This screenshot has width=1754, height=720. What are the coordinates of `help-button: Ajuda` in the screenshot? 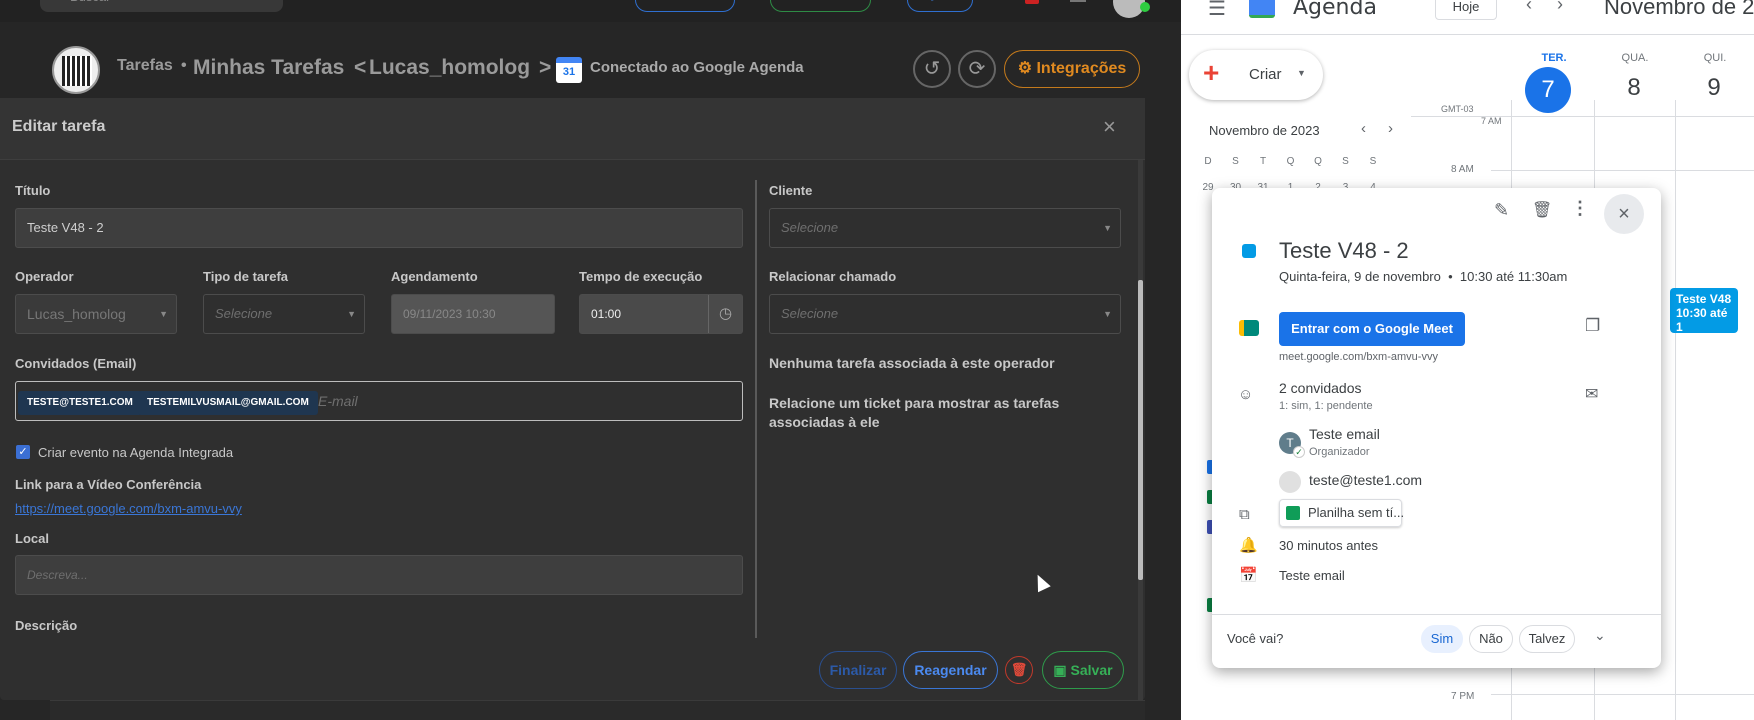 It's located at (940, 6).